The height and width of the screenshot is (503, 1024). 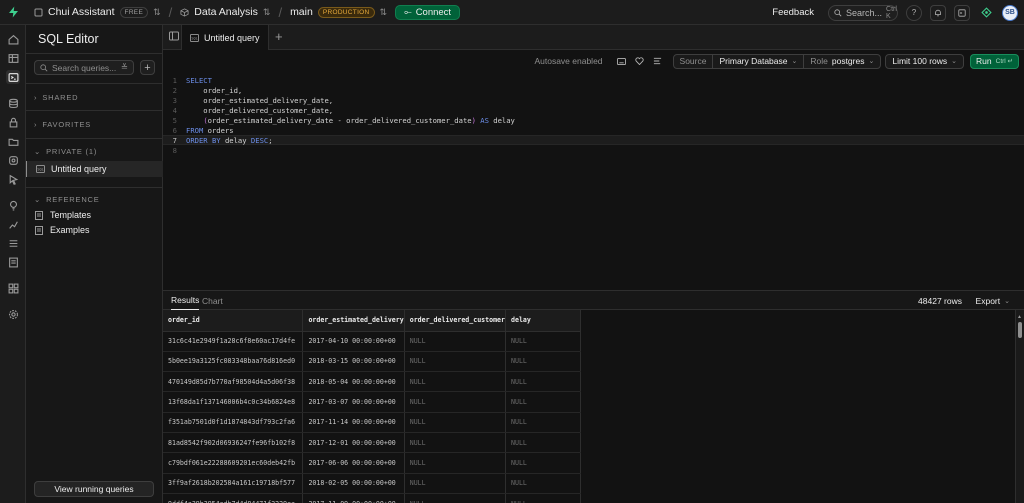 I want to click on table-cell: 2018-05-04 00:00:00+00, so click(x=353, y=382).